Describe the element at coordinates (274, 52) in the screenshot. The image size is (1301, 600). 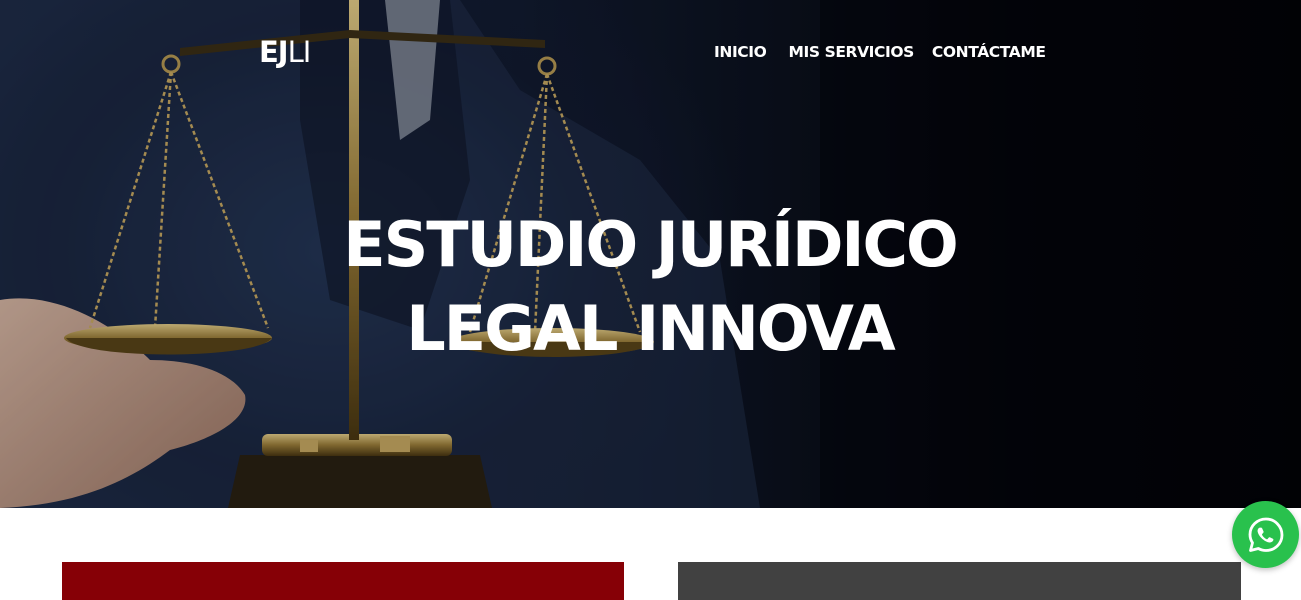
I see `logo-bold-text: EJ` at that location.